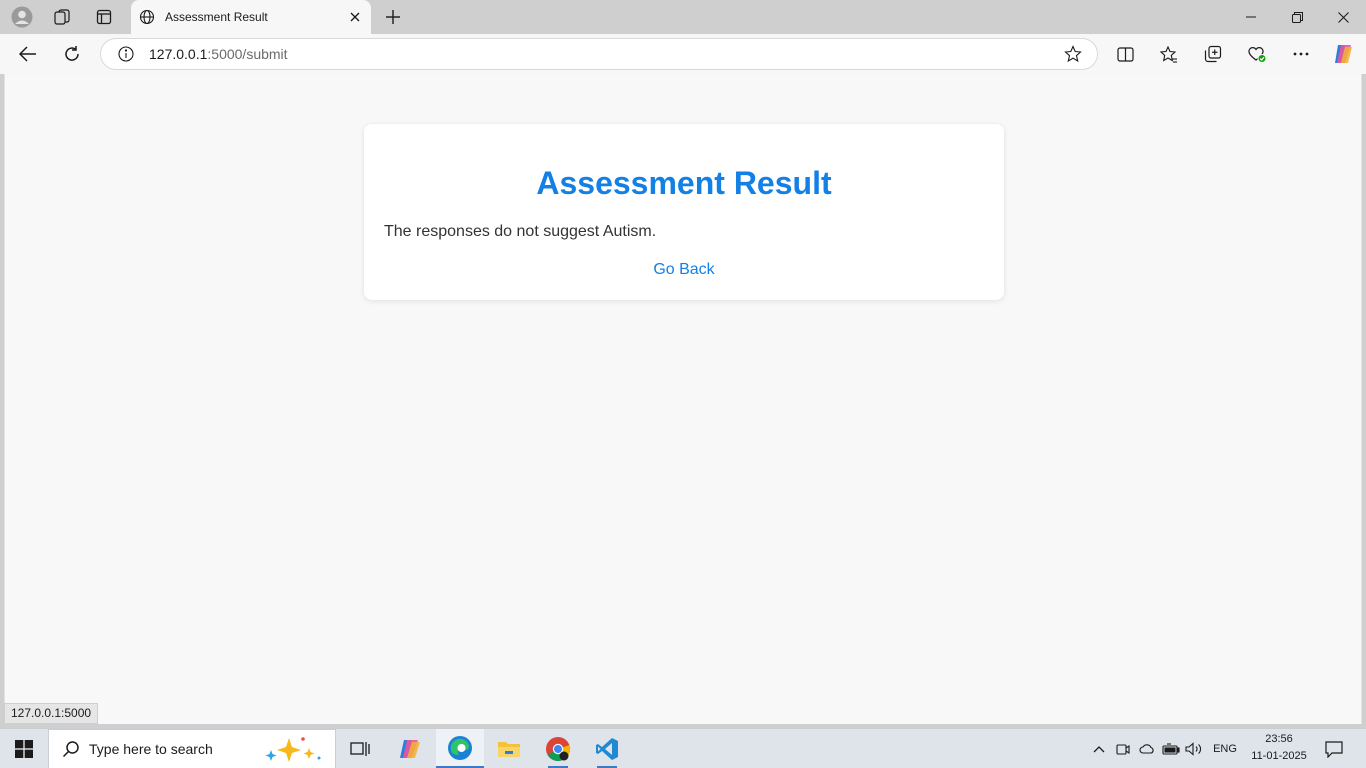  I want to click on notification-icon, so click(1334, 748).